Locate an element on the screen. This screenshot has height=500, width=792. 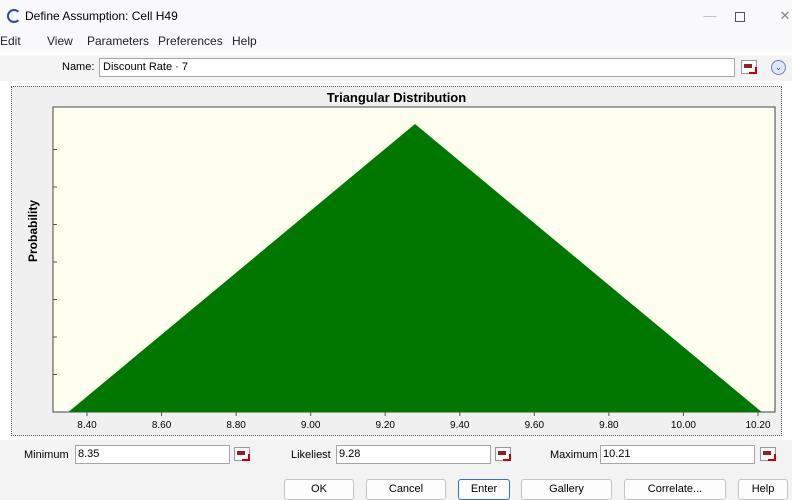
maximum-label: Maximum is located at coordinates (574, 455).